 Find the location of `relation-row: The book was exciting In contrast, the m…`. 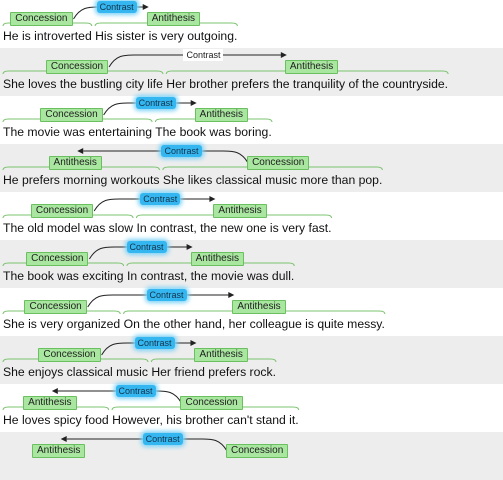

relation-row: The book was exciting In contrast, the m… is located at coordinates (251, 264).